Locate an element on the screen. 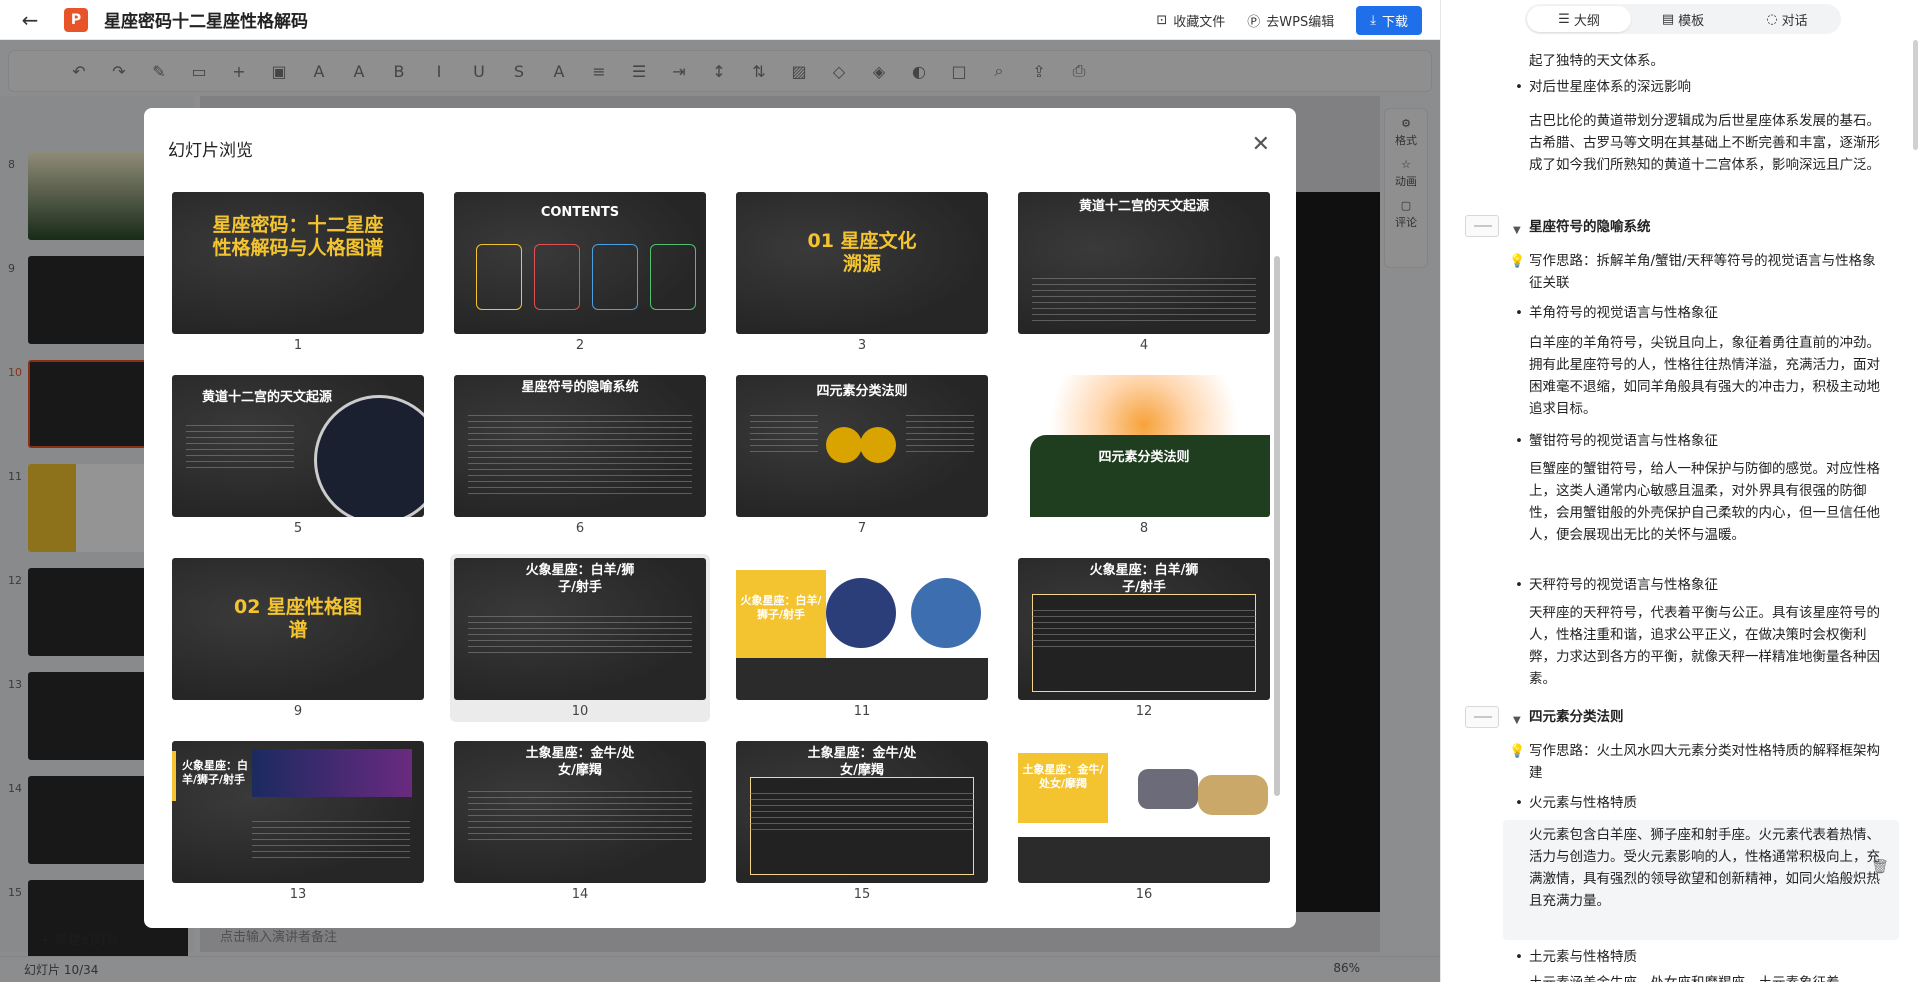 The image size is (1920, 982). slide-card: 01 星座文化溯源 3 is located at coordinates (862, 272).